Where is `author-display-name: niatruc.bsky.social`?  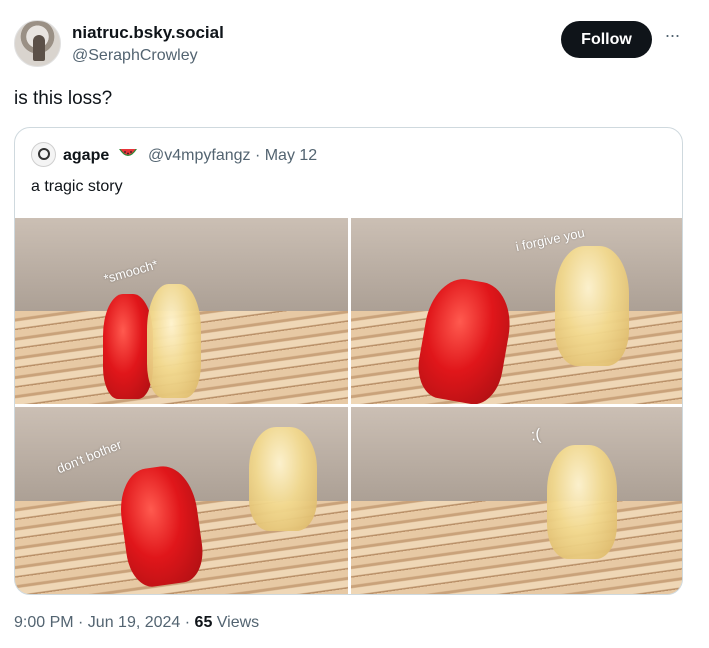
author-display-name: niatruc.bsky.social is located at coordinates (148, 33).